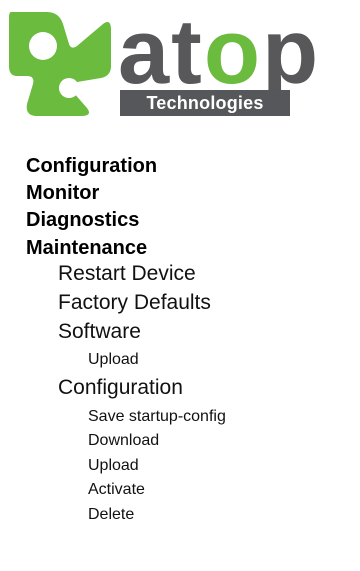 The width and height of the screenshot is (360, 571). What do you see at coordinates (91, 166) in the screenshot?
I see `nav-configuration: Configuration` at bounding box center [91, 166].